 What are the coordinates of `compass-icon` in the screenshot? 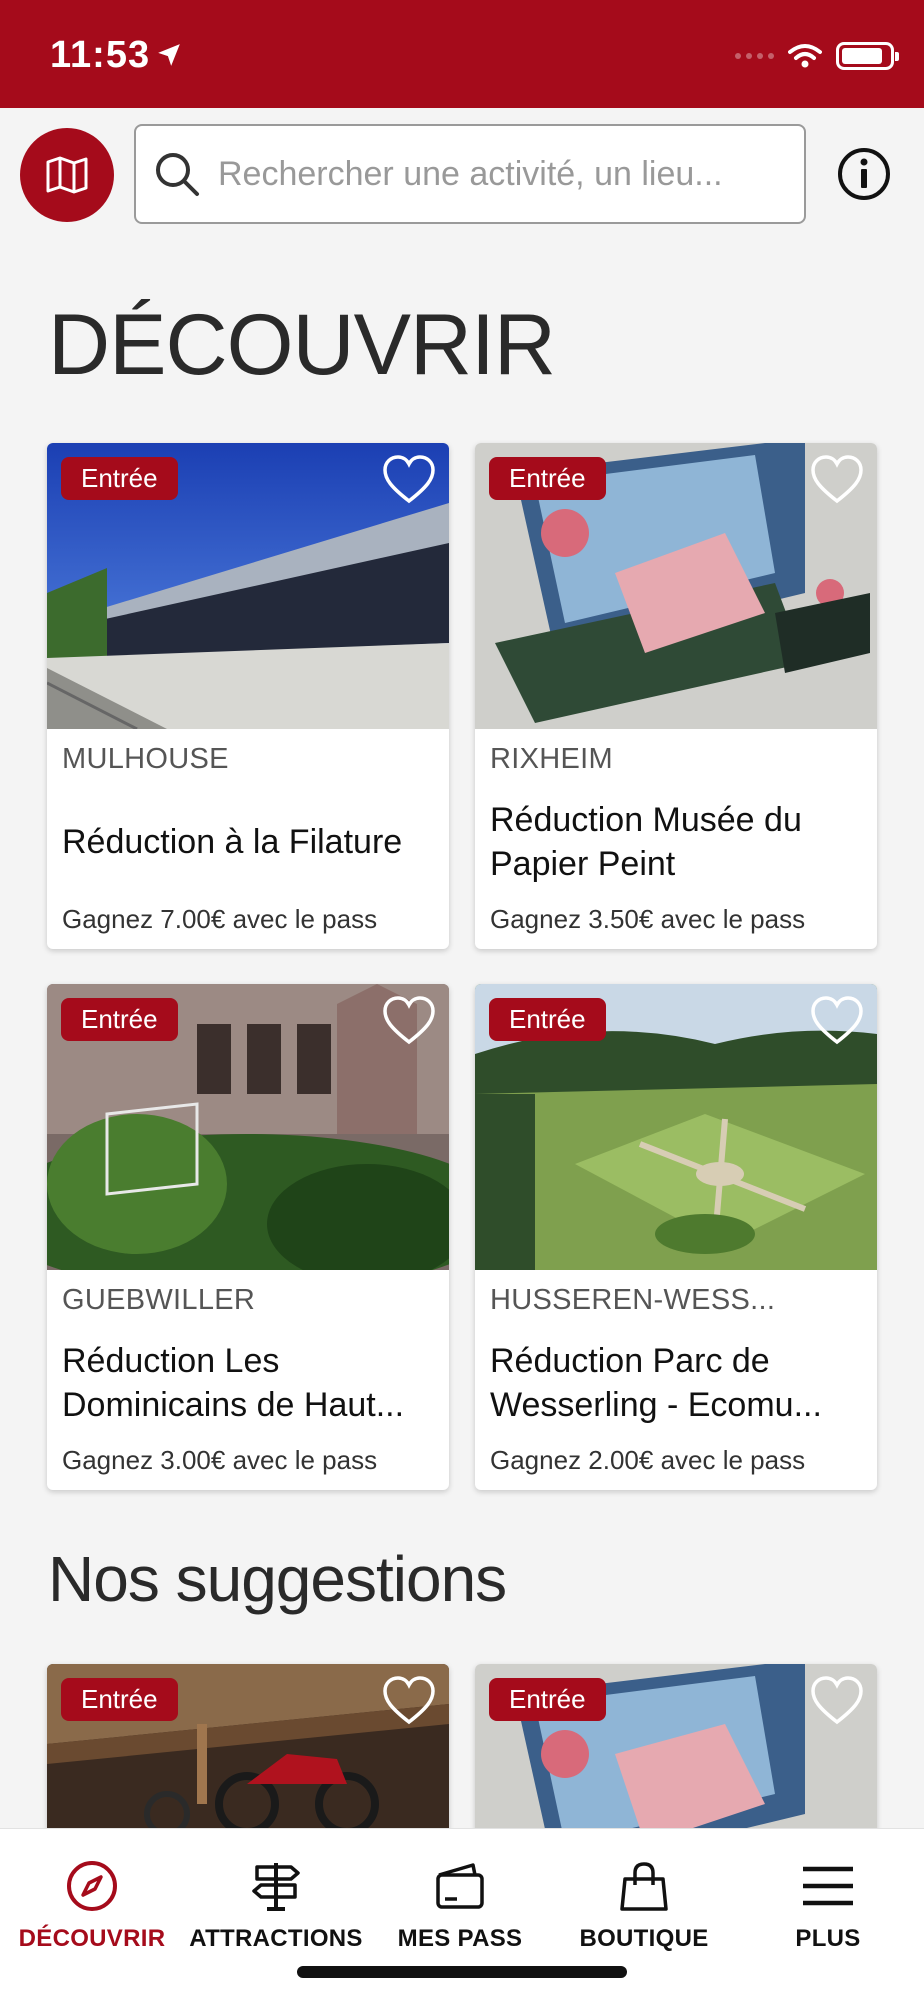 It's located at (92, 1886).